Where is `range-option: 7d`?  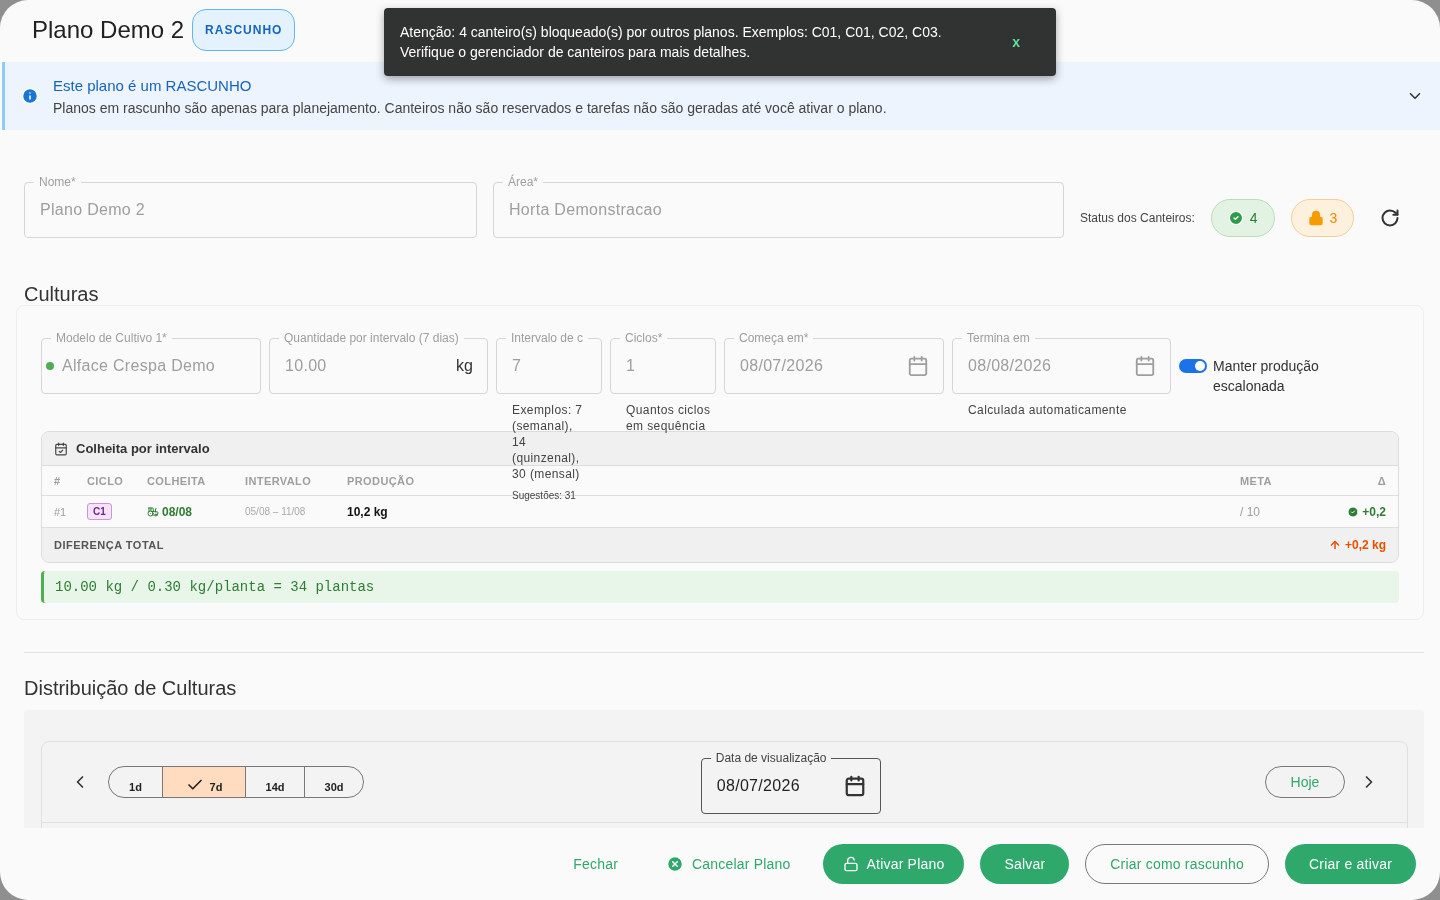
range-option: 7d is located at coordinates (203, 782).